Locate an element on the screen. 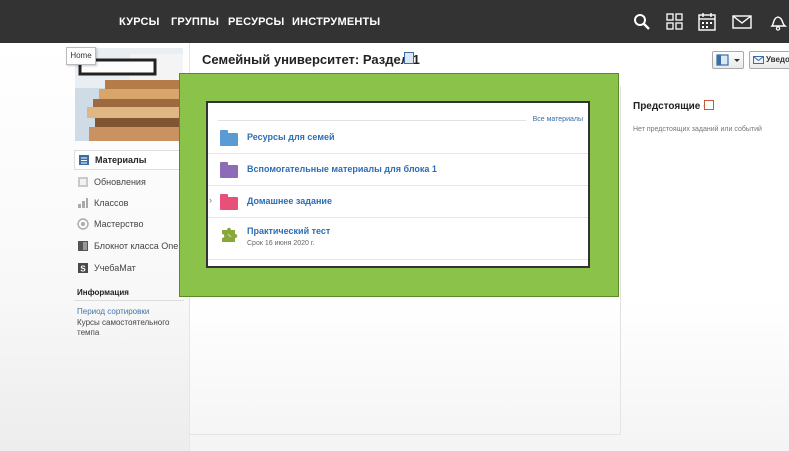  onenote-icon is located at coordinates (83, 246).